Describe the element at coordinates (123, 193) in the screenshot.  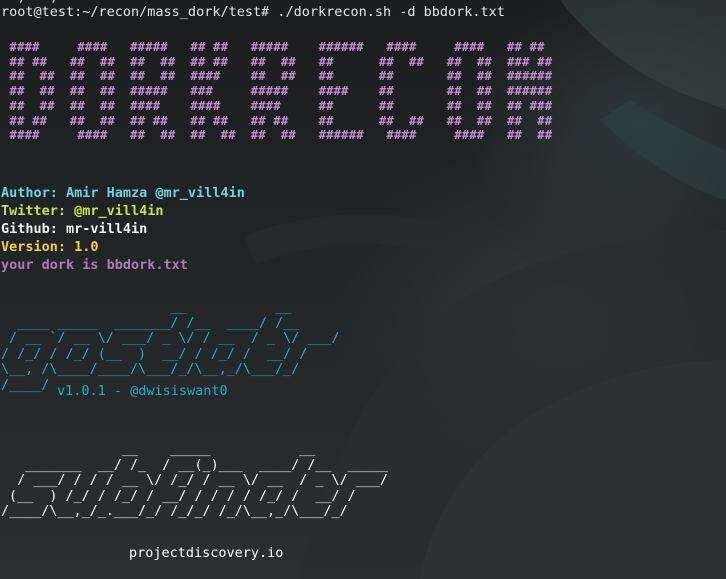
I see `author-line: Author: Amir Hamza @mr_vill4in` at that location.